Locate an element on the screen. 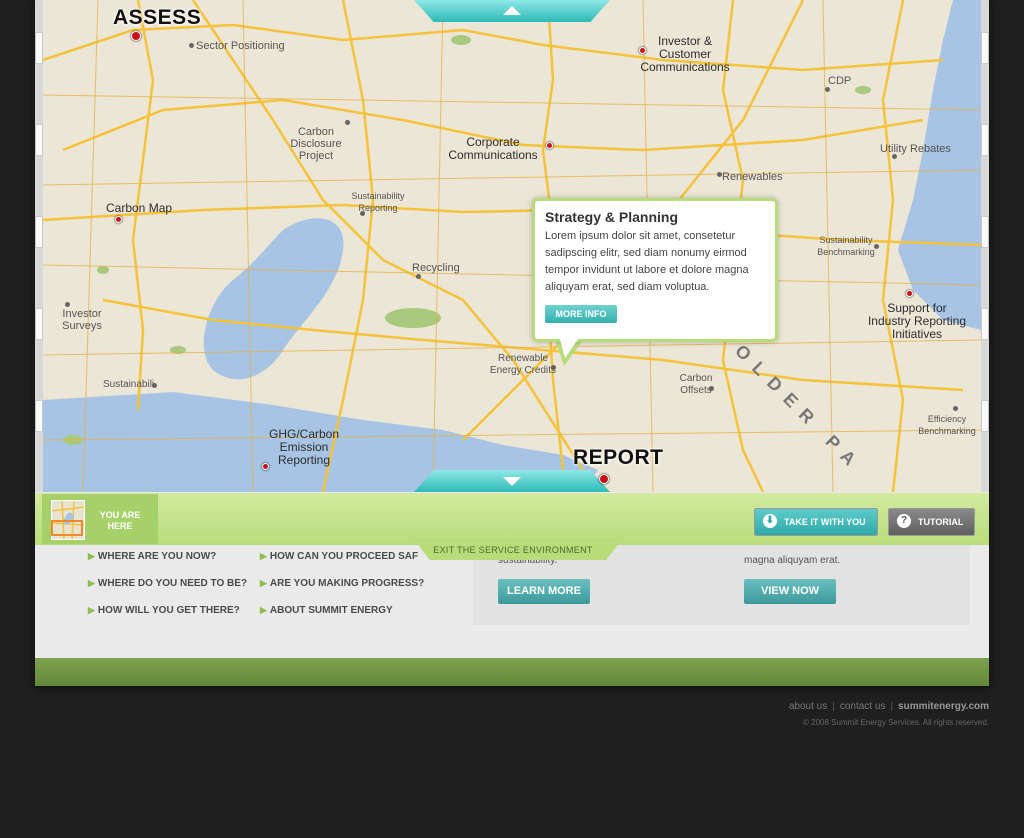 The height and width of the screenshot is (838, 1024). contact-us-link: contact us is located at coordinates (863, 706).